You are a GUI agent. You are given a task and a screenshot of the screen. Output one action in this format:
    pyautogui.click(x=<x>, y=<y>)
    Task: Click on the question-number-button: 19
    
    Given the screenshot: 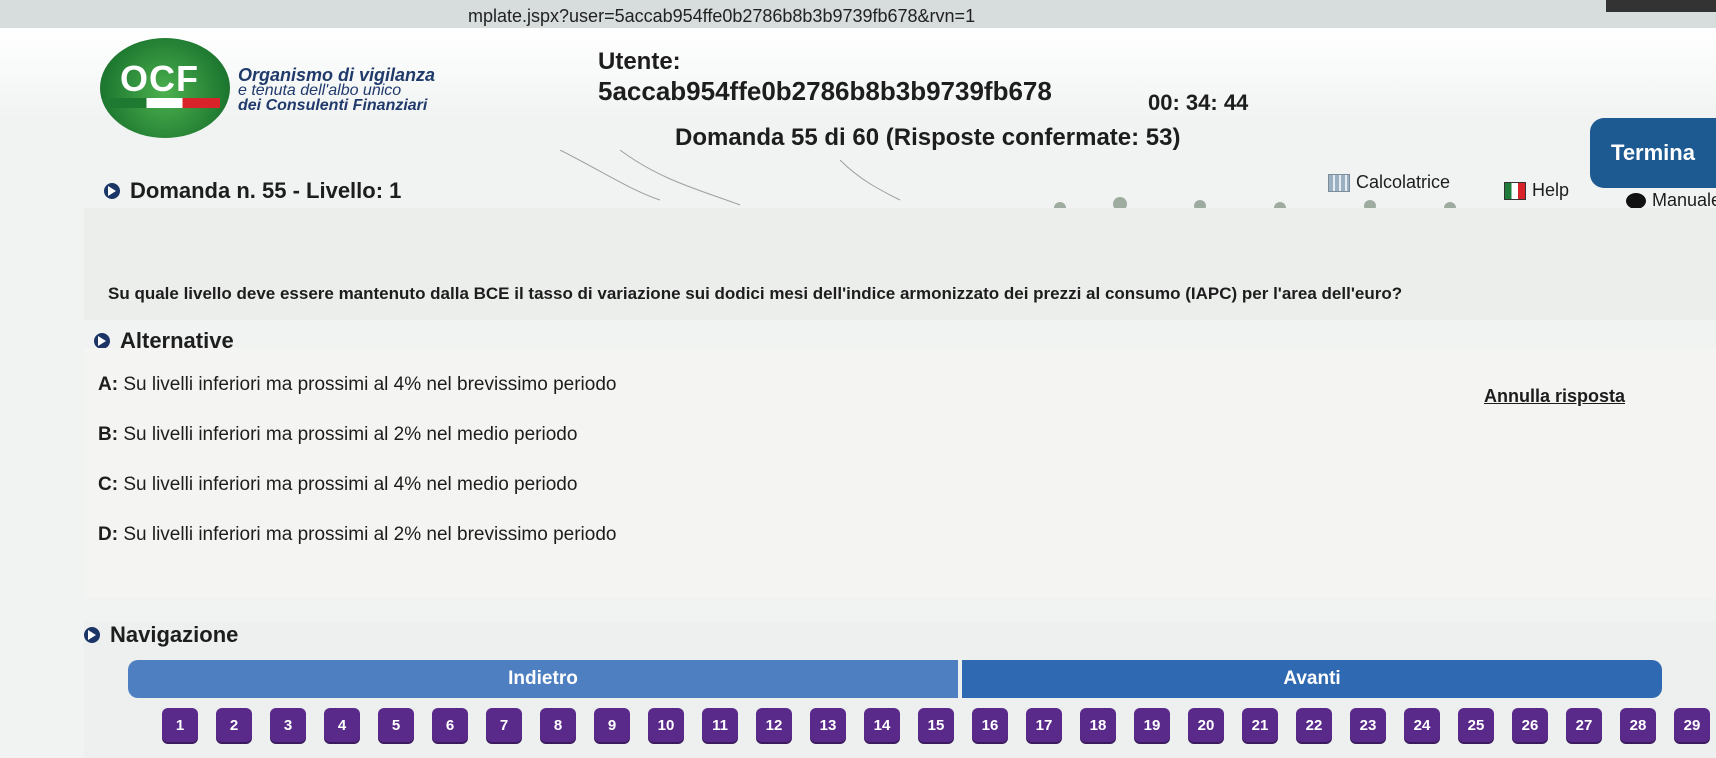 What is the action you would take?
    pyautogui.click(x=1152, y=725)
    